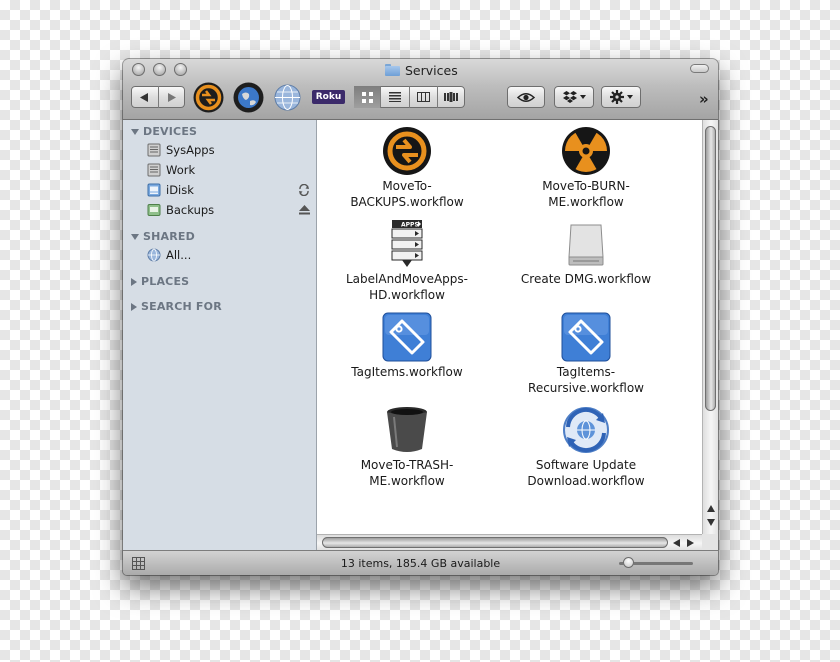  Describe the element at coordinates (628, 562) in the screenshot. I see `icon-size-slider-knob` at that location.